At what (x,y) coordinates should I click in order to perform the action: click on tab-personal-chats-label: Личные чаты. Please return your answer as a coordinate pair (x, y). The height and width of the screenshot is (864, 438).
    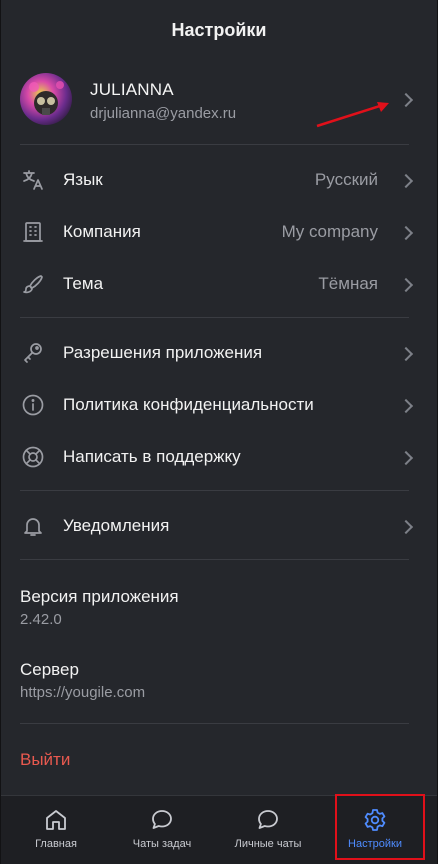
    Looking at the image, I should click on (268, 844).